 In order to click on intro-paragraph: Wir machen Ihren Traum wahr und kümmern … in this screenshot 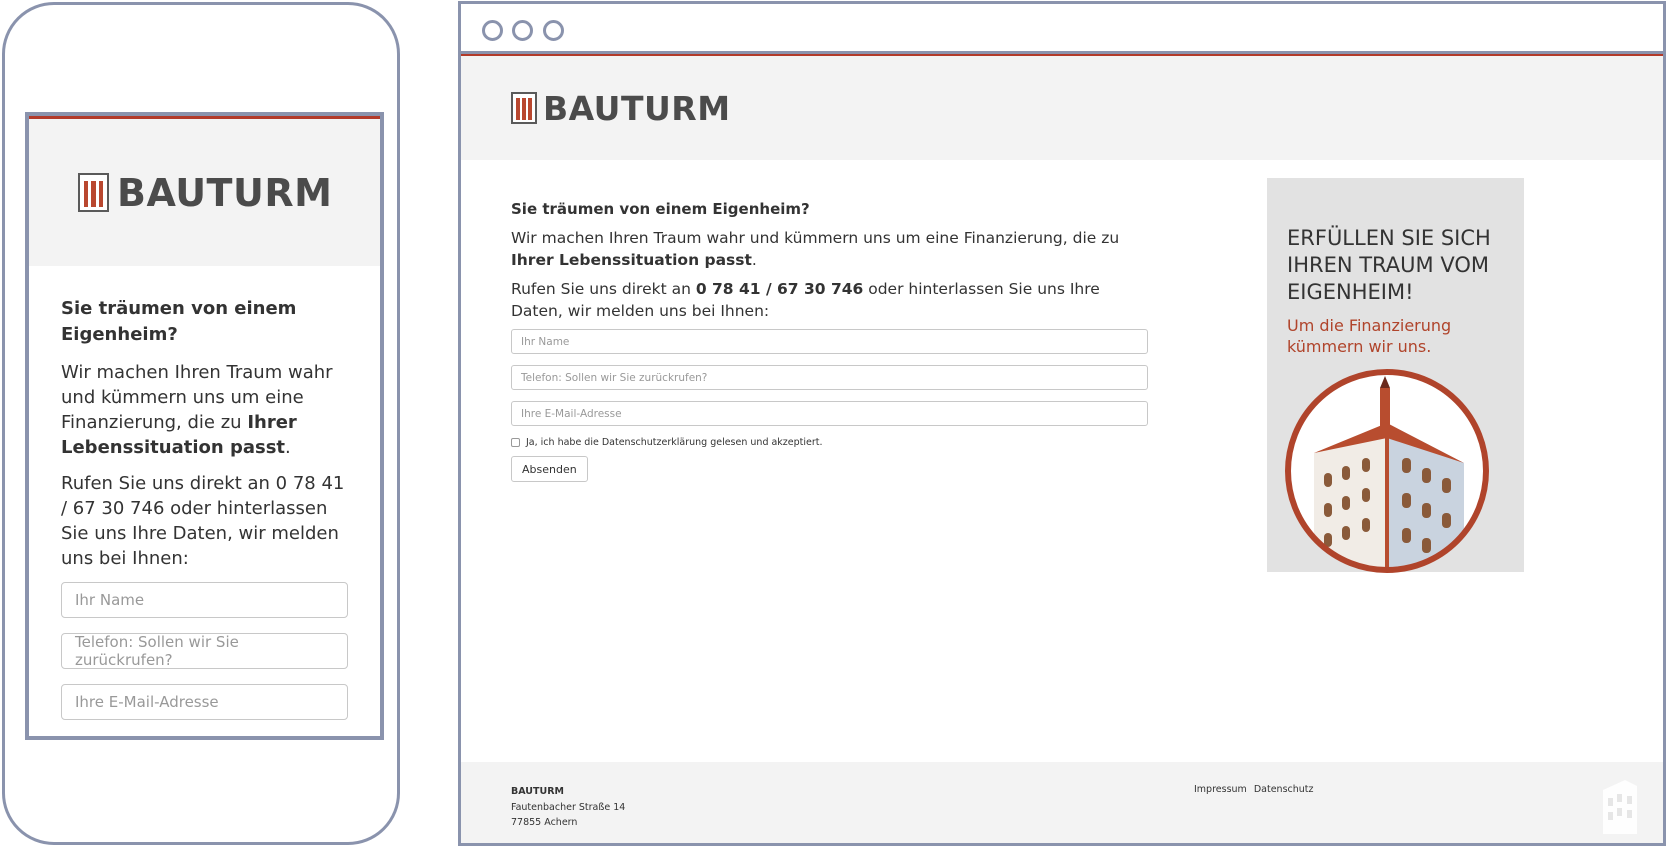, I will do `click(831, 249)`.